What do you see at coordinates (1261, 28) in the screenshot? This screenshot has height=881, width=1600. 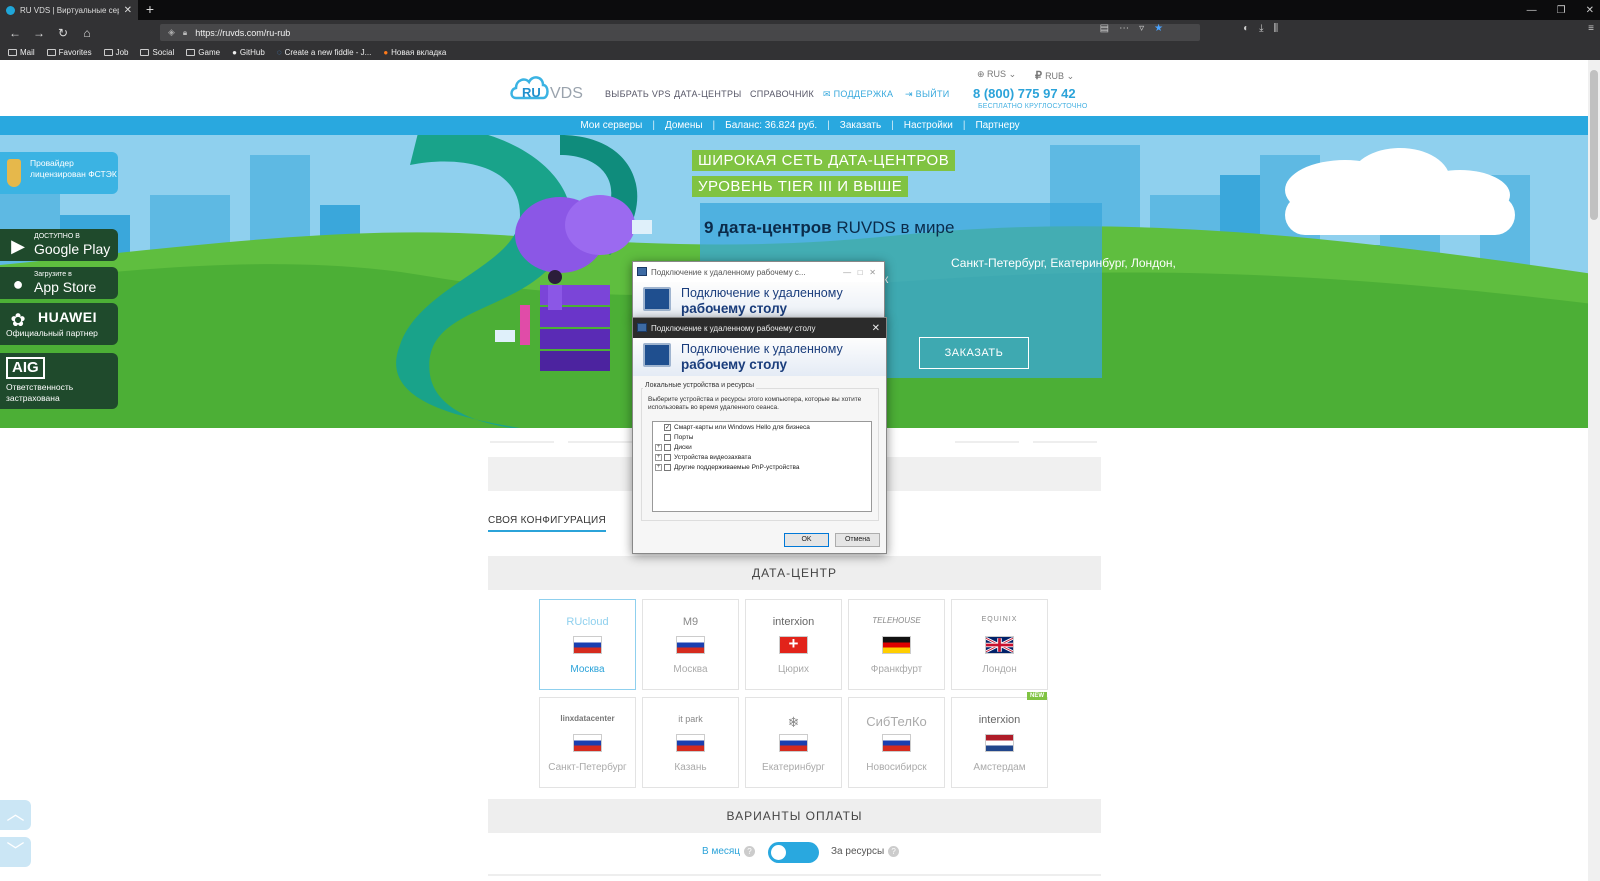 I see `download-icon: ⤓` at bounding box center [1261, 28].